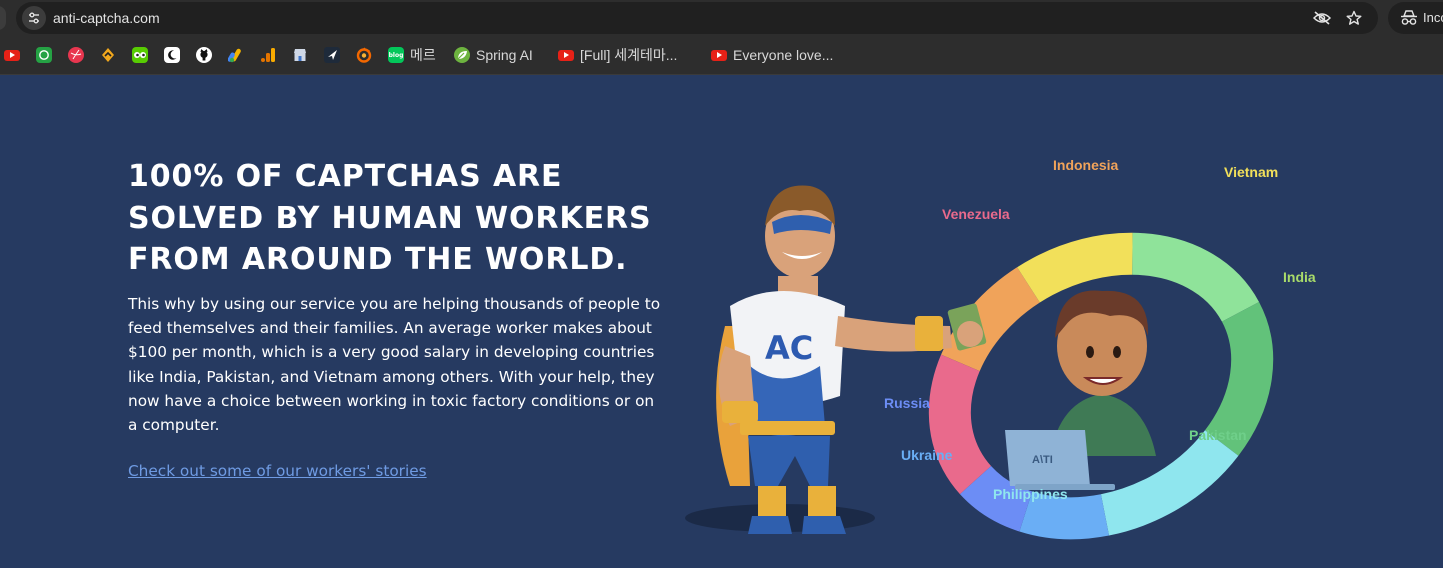 The height and width of the screenshot is (568, 1443). I want to click on hashnode-icon, so click(108, 55).